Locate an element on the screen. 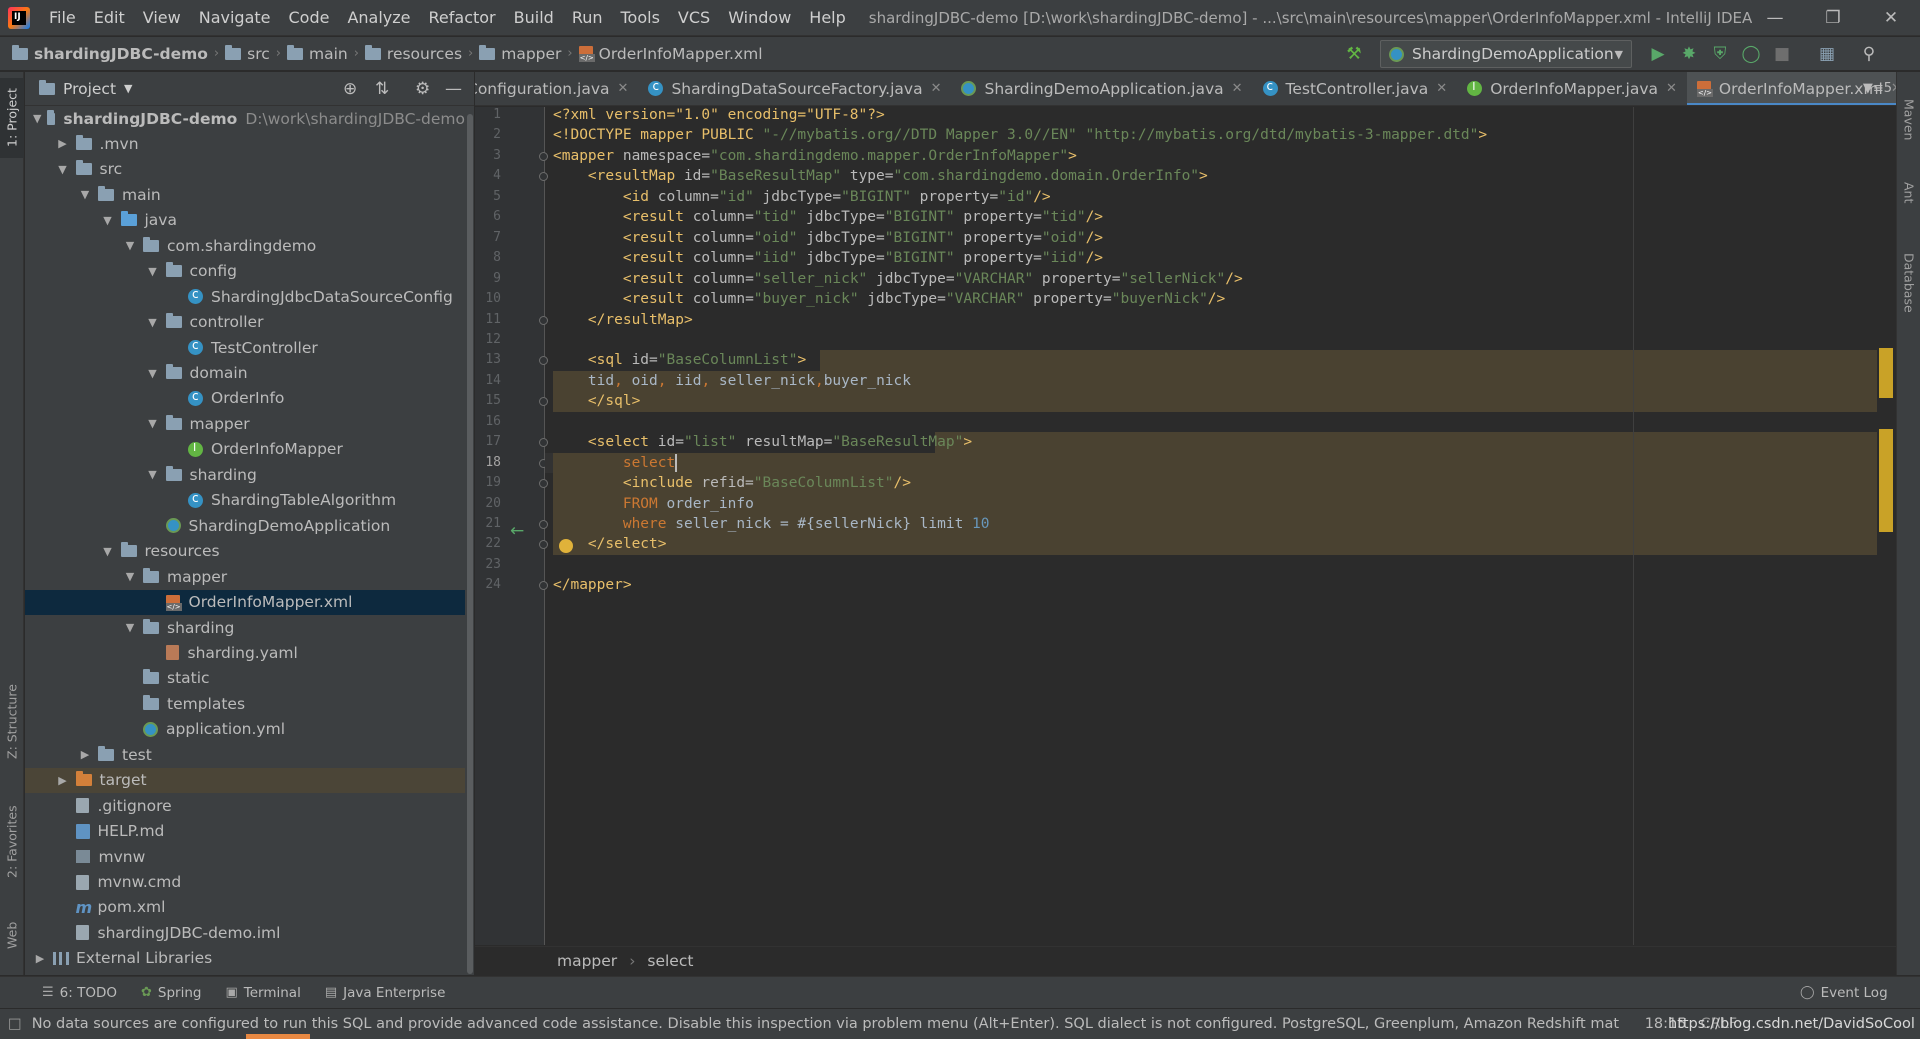 The image size is (1920, 1039). code-line: </mapper> is located at coordinates (592, 585).